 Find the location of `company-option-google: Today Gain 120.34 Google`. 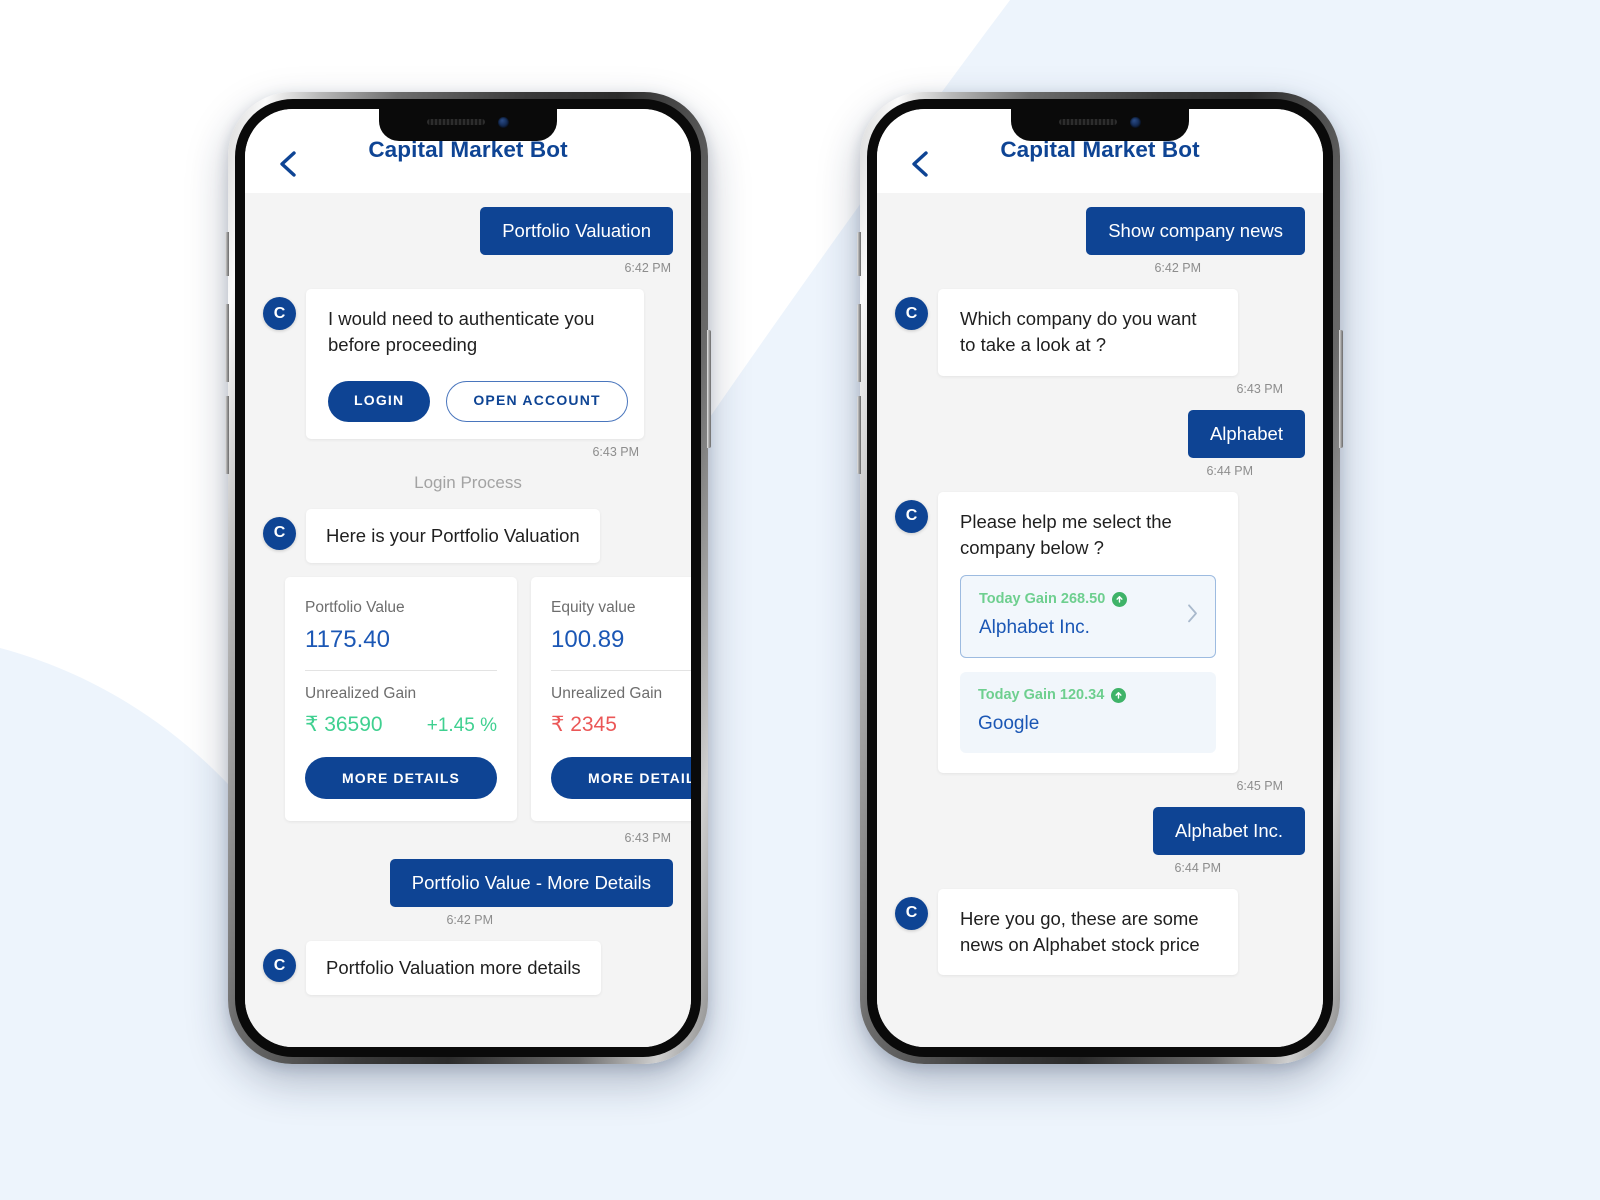

company-option-google: Today Gain 120.34 Google is located at coordinates (1088, 712).